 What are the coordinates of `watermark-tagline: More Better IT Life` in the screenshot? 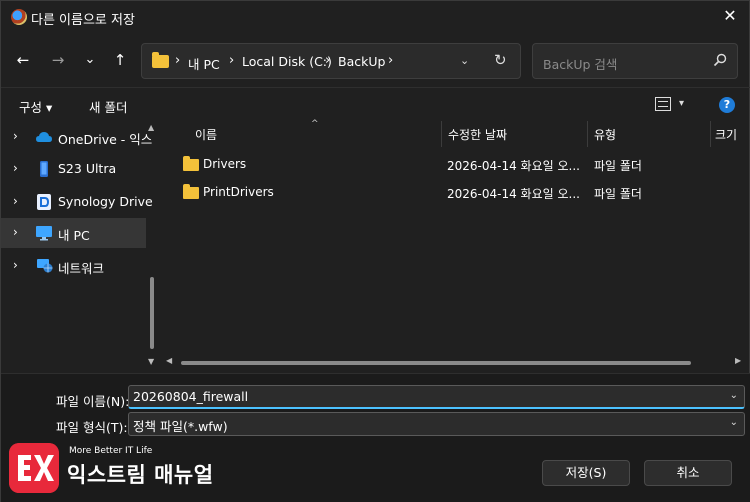 It's located at (111, 451).